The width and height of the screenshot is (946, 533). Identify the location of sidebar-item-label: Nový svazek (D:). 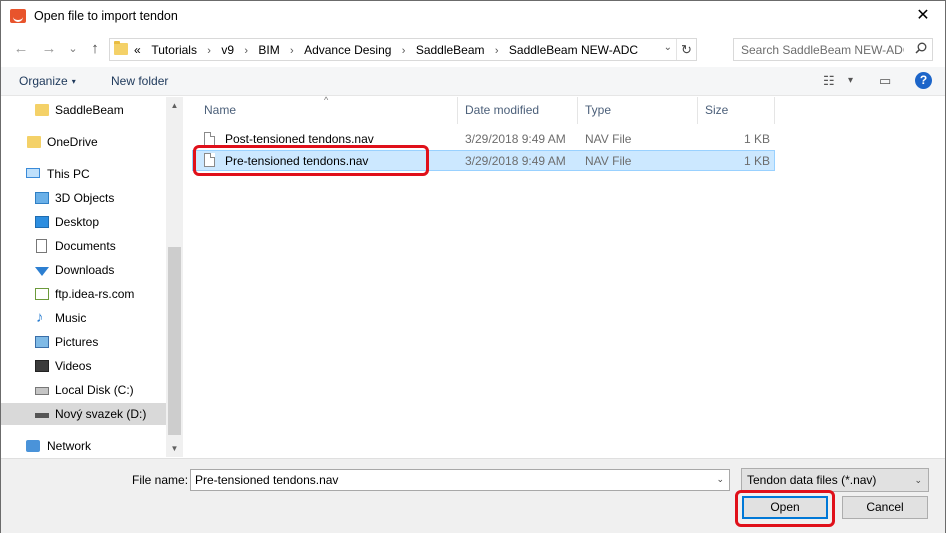
(101, 414).